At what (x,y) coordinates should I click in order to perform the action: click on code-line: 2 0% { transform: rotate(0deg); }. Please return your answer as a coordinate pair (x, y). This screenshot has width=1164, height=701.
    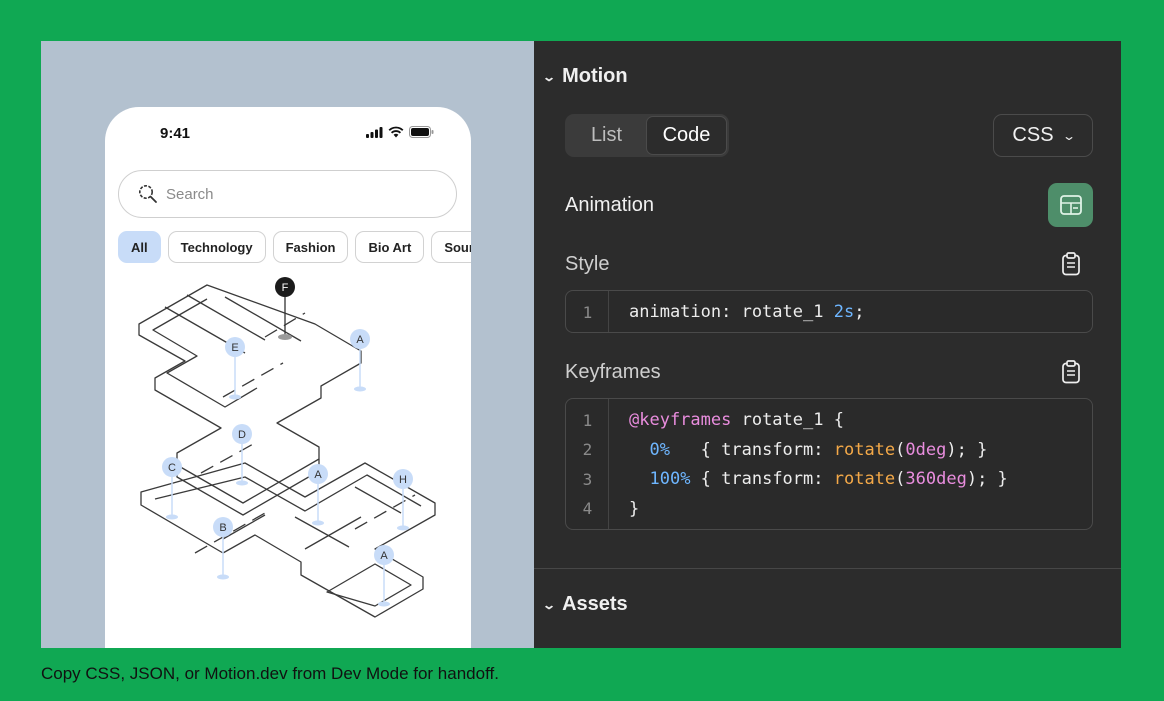
    Looking at the image, I should click on (829, 450).